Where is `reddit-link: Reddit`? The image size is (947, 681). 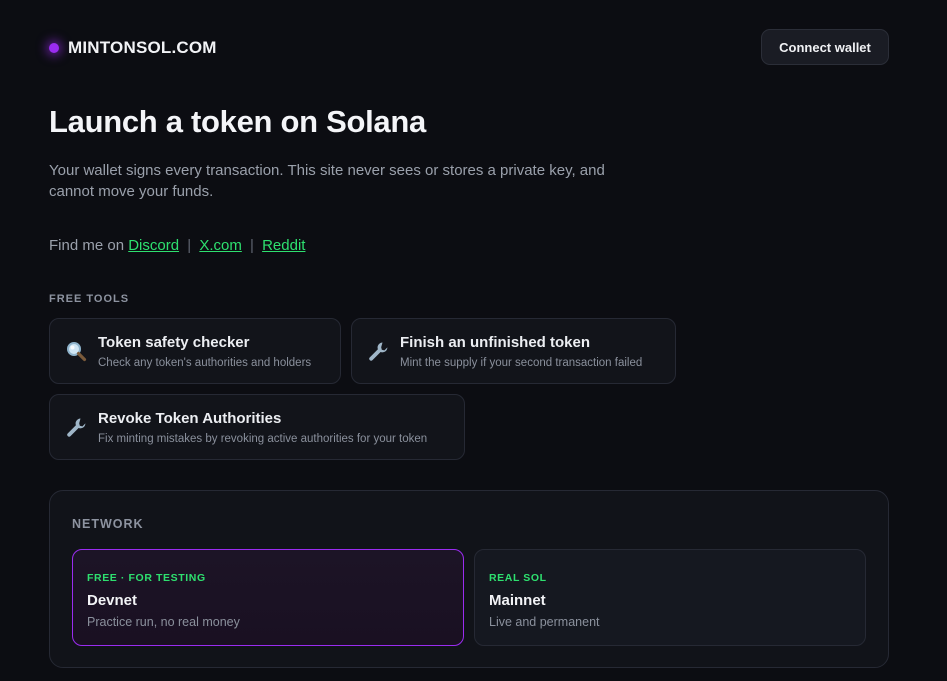
reddit-link: Reddit is located at coordinates (283, 245).